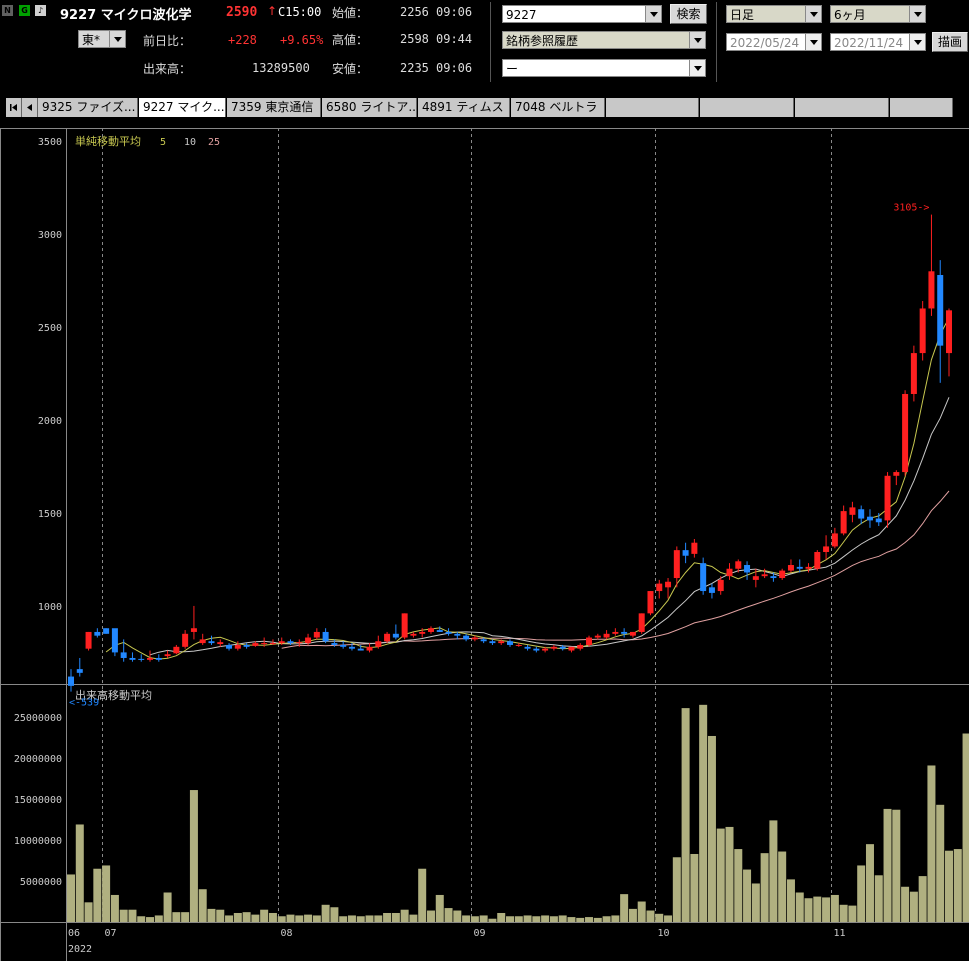 Image resolution: width=969 pixels, height=961 pixels. What do you see at coordinates (102, 39) in the screenshot?
I see `market-select: 東*` at bounding box center [102, 39].